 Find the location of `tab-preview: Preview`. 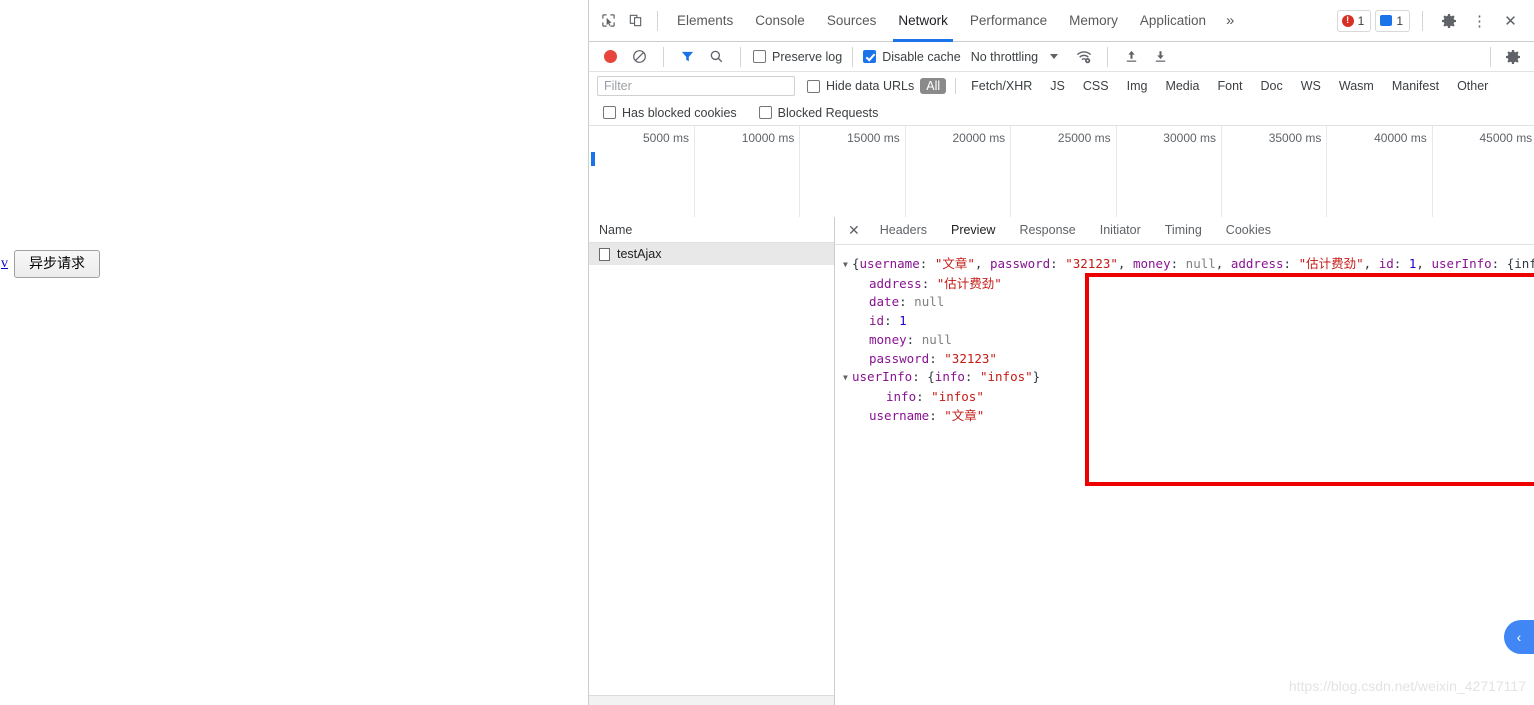

tab-preview: Preview is located at coordinates (973, 230).